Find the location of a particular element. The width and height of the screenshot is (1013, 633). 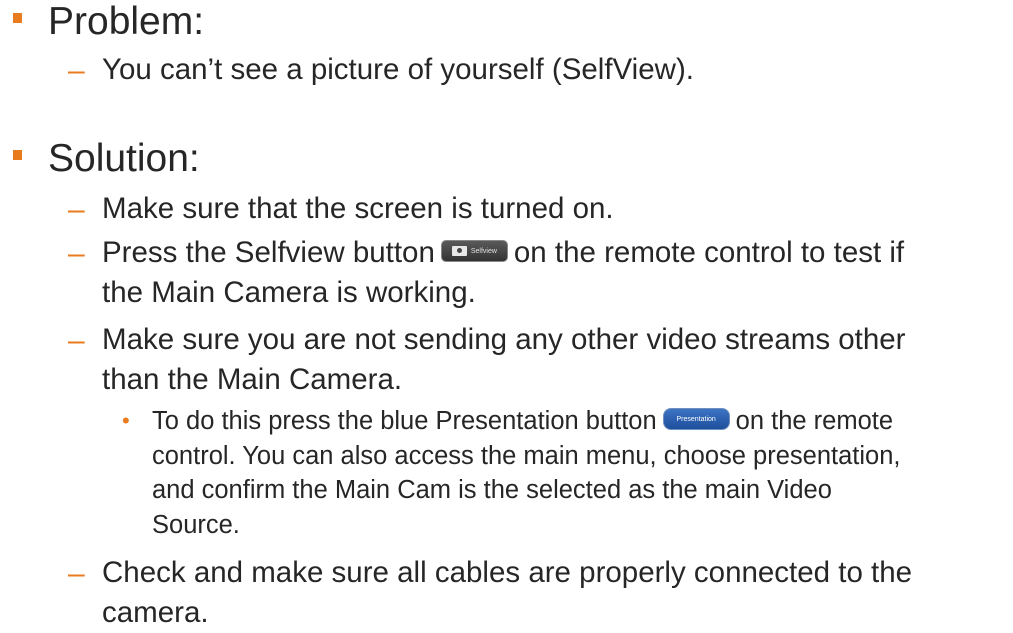

solution-item-4-line2: camera. is located at coordinates (155, 612).